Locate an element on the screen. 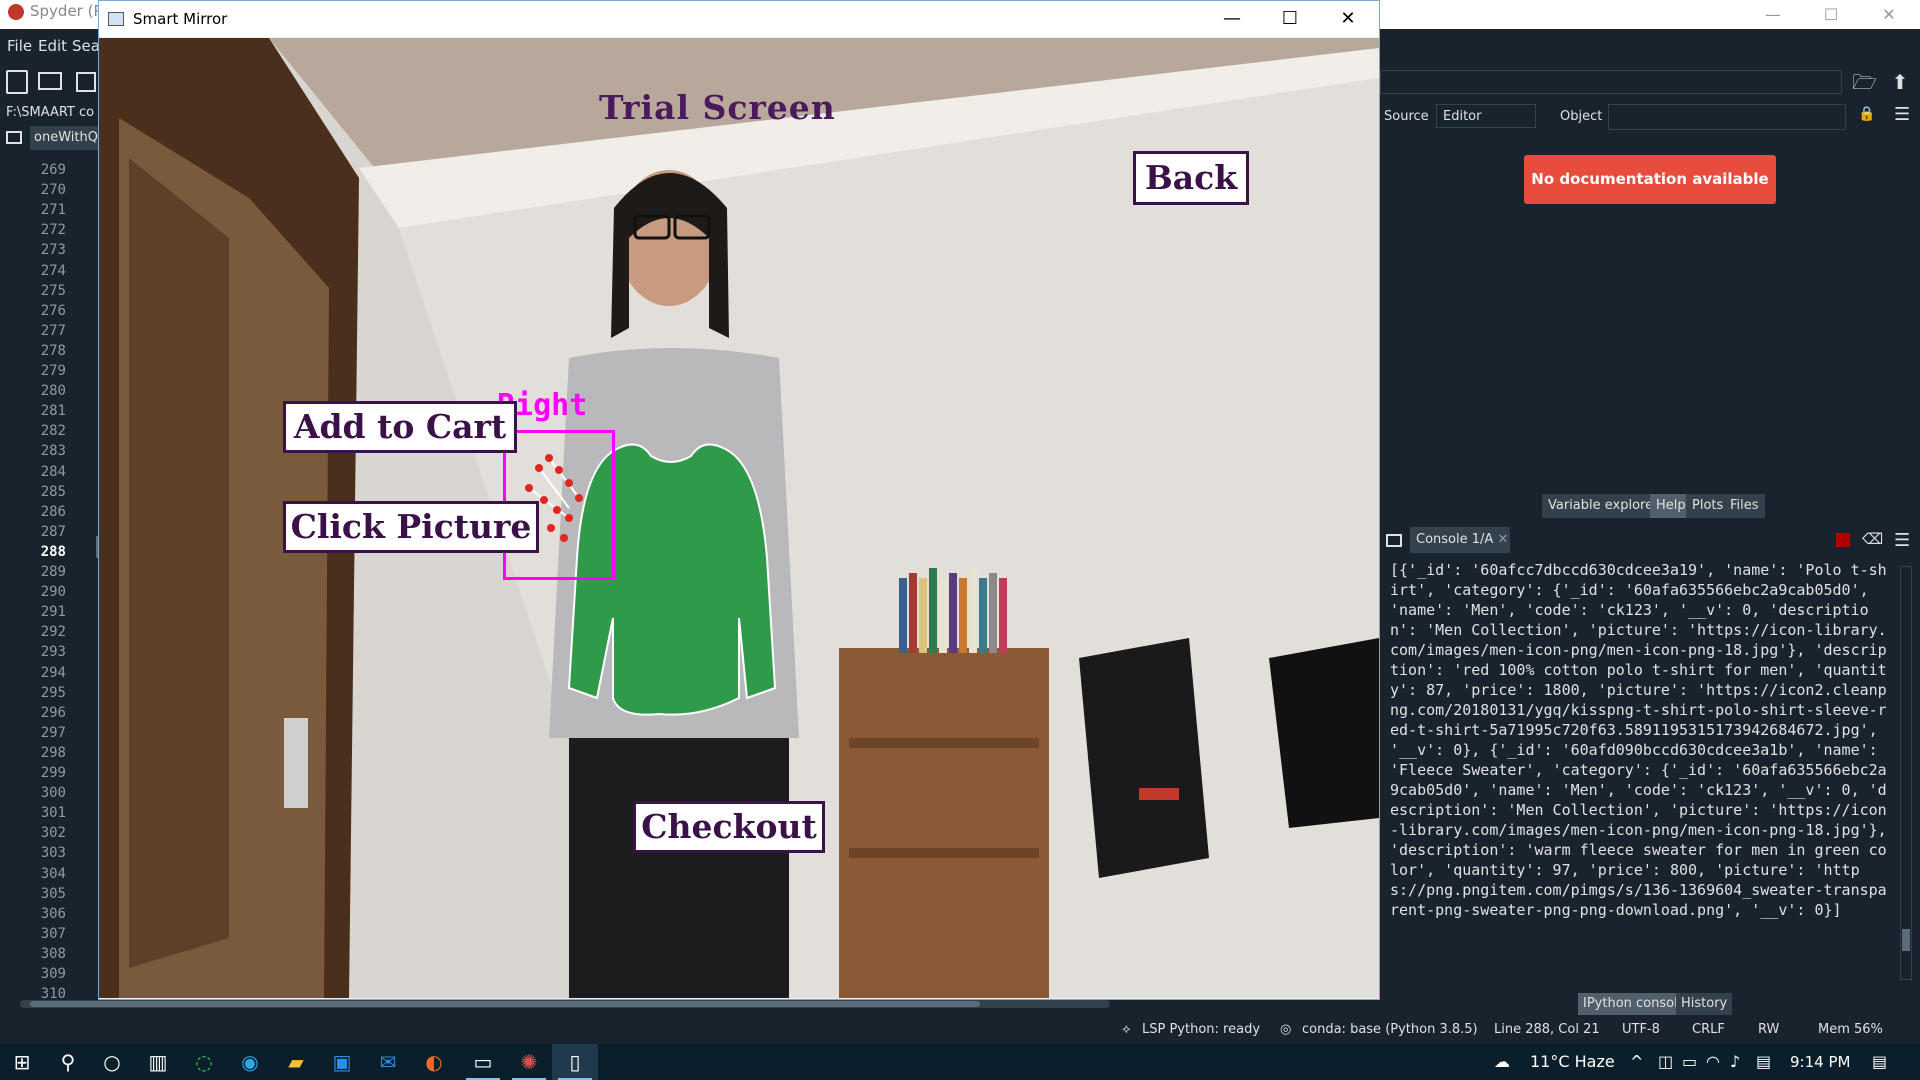  new-file-icon is located at coordinates (17, 82).